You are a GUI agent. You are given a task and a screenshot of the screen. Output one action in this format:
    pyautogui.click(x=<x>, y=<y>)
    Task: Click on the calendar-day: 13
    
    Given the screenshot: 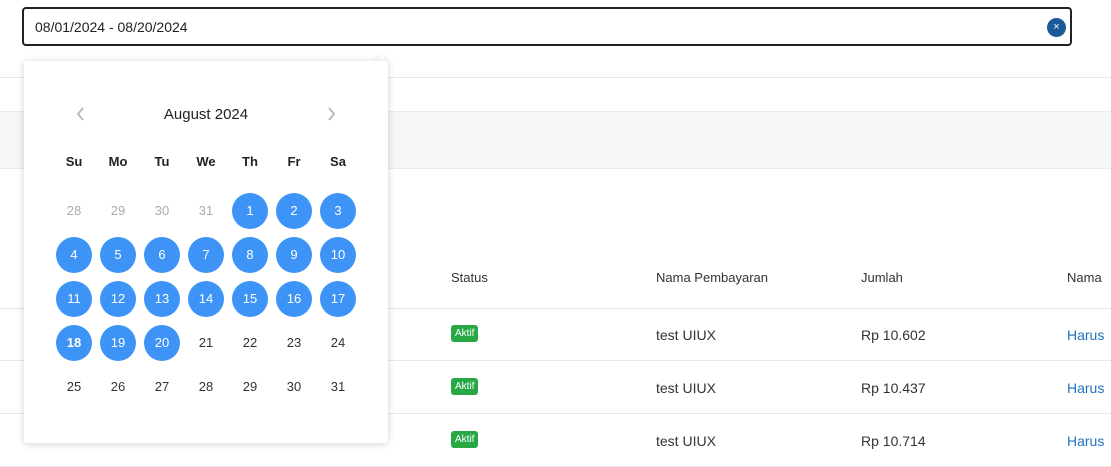 What is the action you would take?
    pyautogui.click(x=162, y=299)
    